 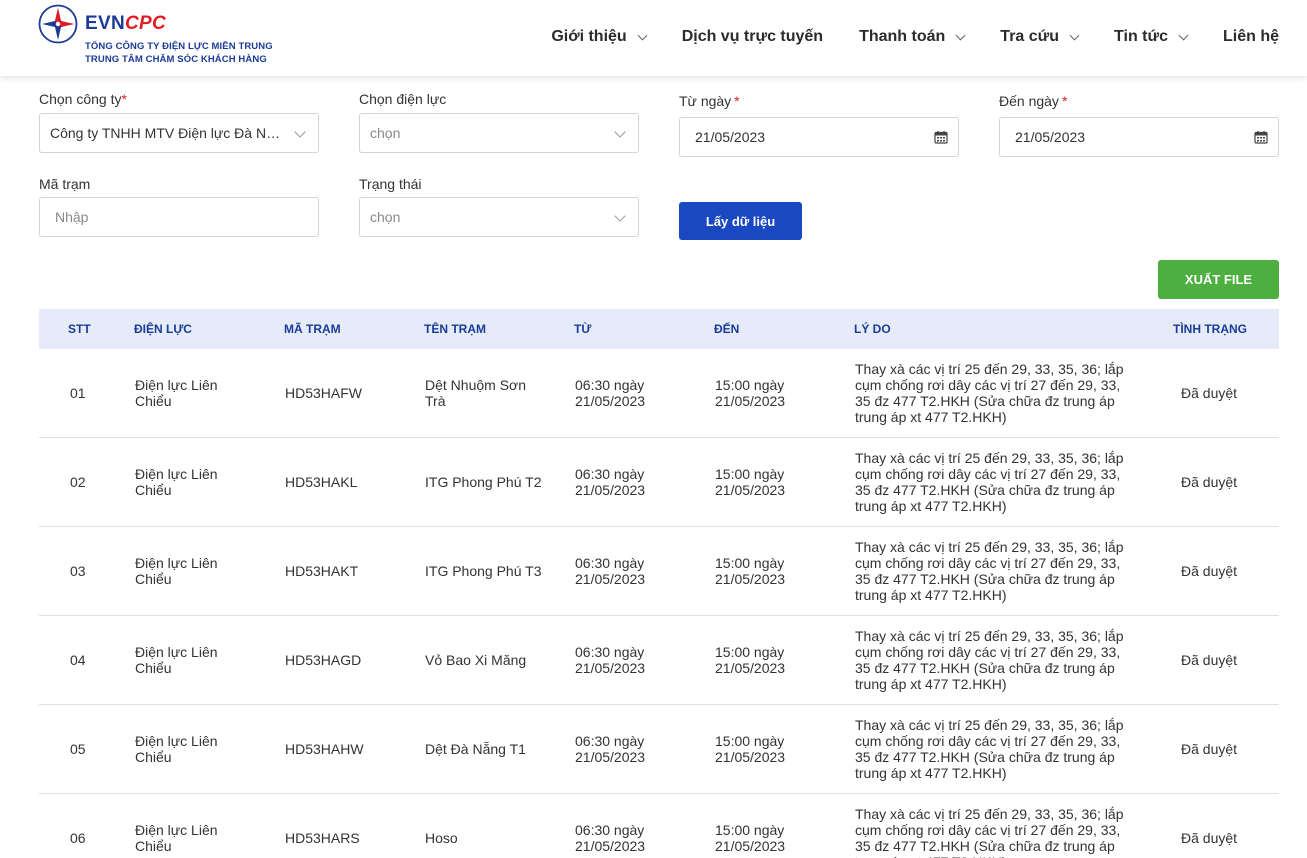 What do you see at coordinates (179, 46) in the screenshot?
I see `brand-subtitle-line1: TỔNG CÔNG TY ĐIỆN LỰC MIỀN TRUNG` at bounding box center [179, 46].